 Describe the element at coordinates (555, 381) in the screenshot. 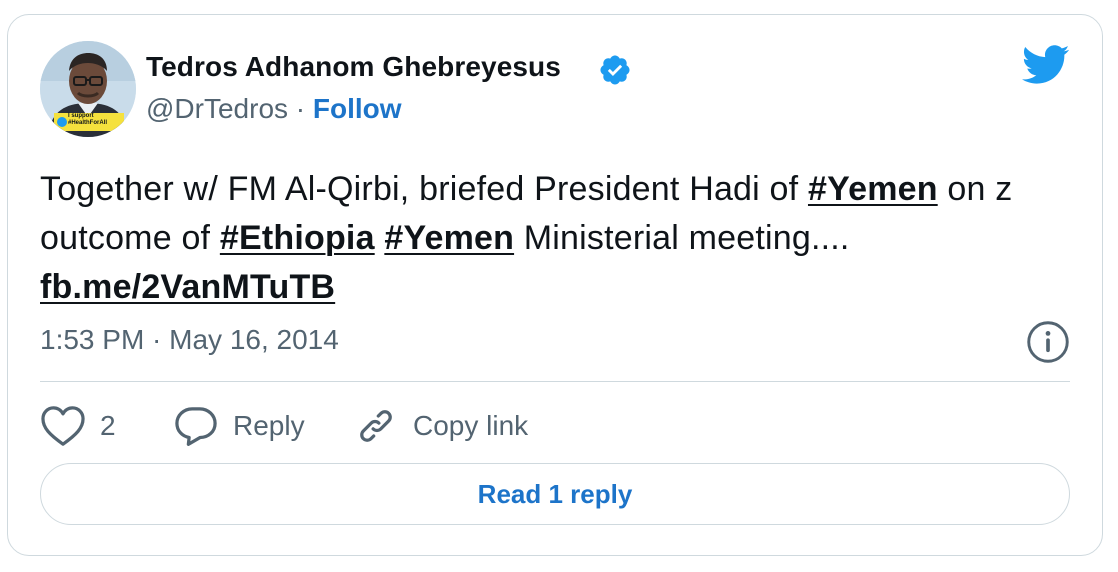

I see `divider` at that location.